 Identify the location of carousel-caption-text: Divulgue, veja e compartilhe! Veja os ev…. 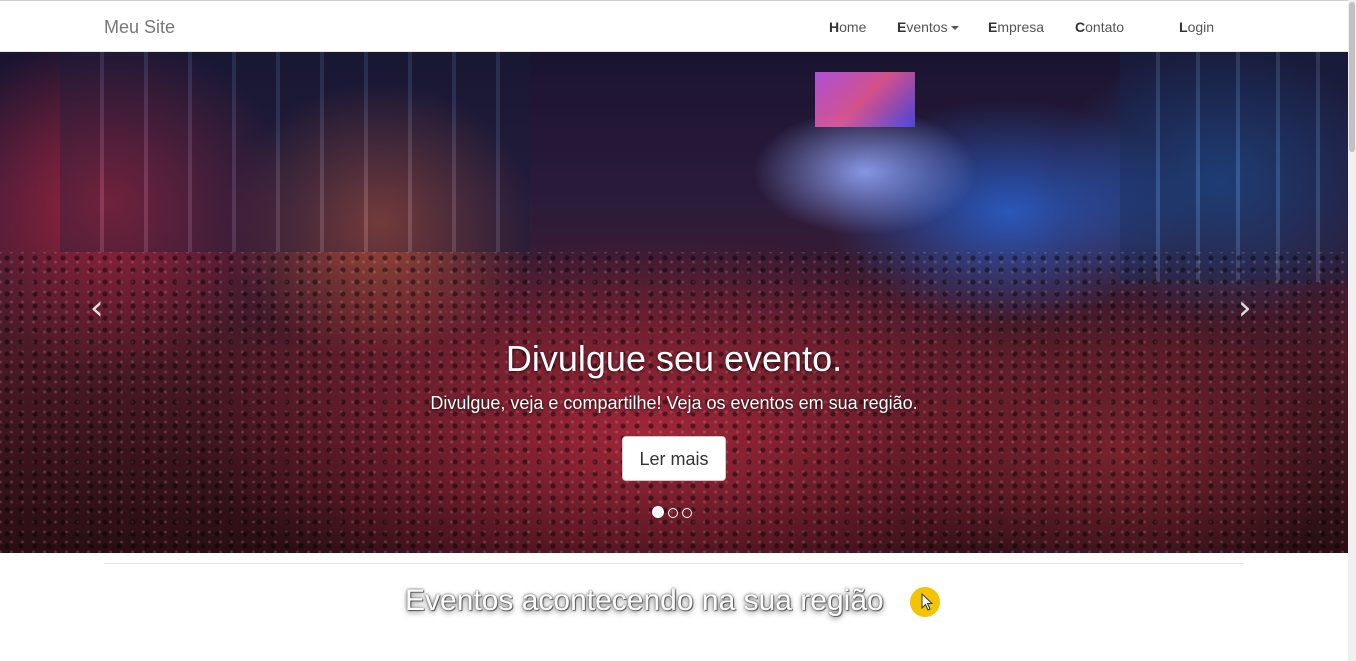
(674, 403).